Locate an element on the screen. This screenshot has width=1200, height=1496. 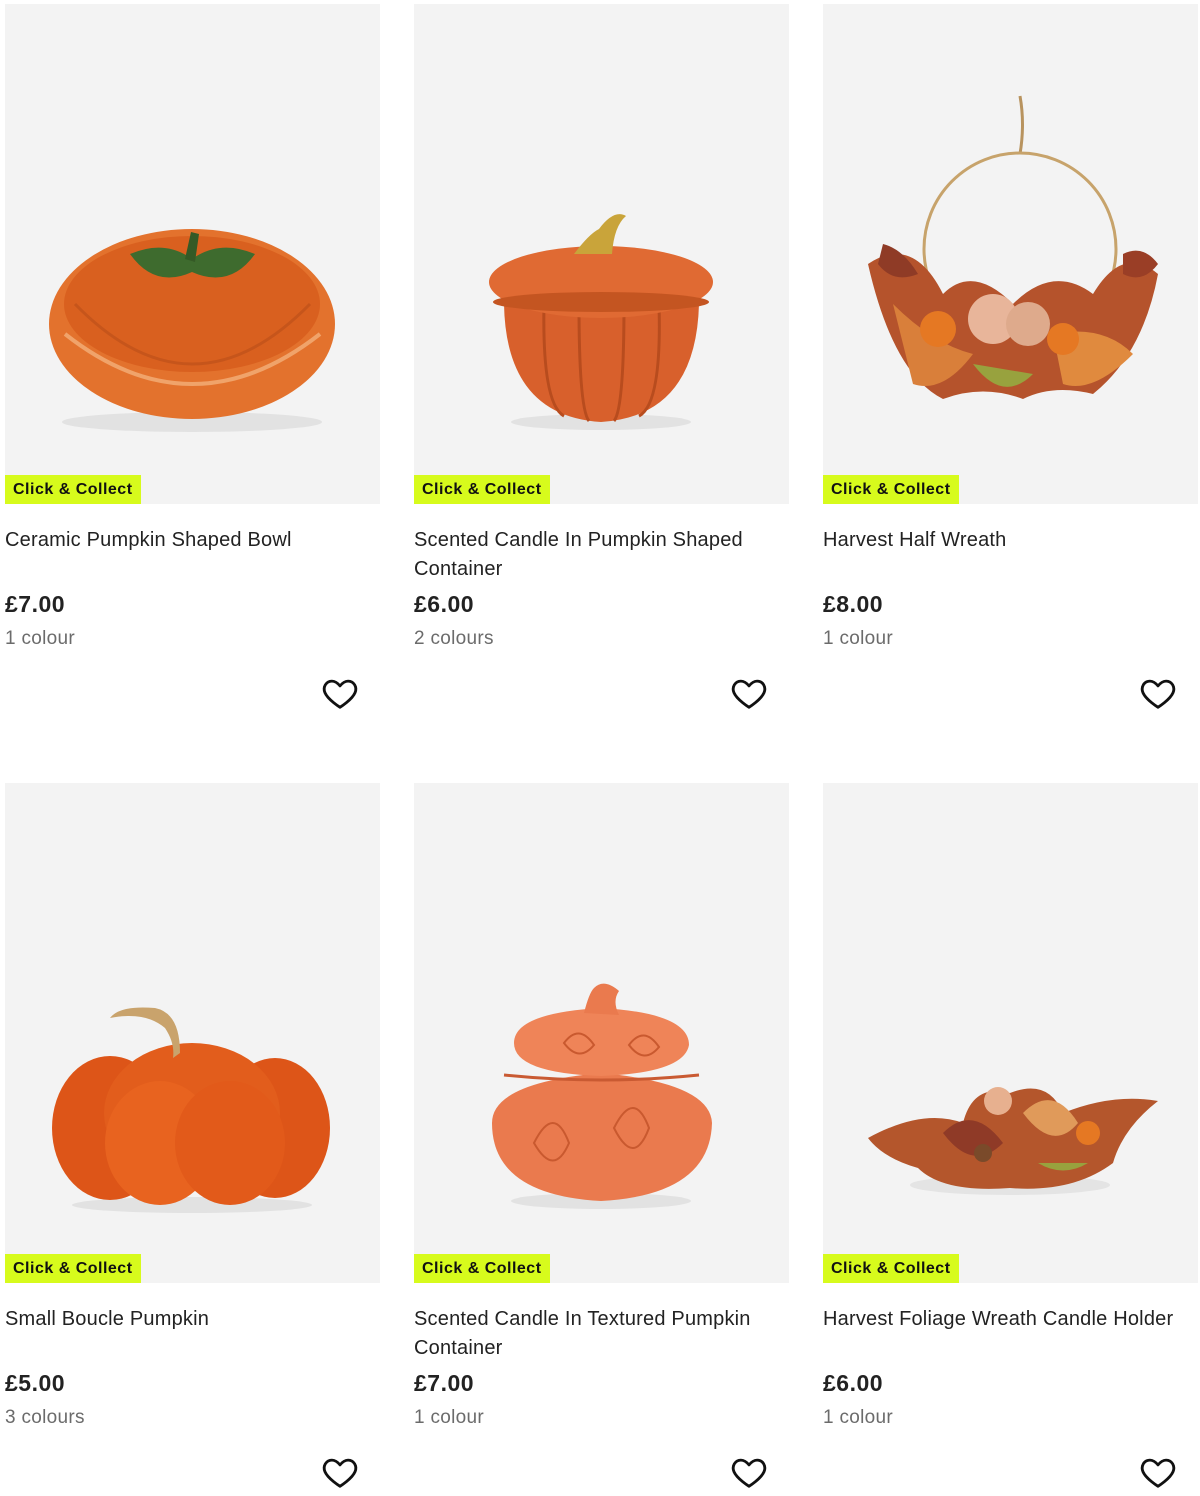
product-title: Harvest Foliage Wreath Candle Holder is located at coordinates (1008, 1319).